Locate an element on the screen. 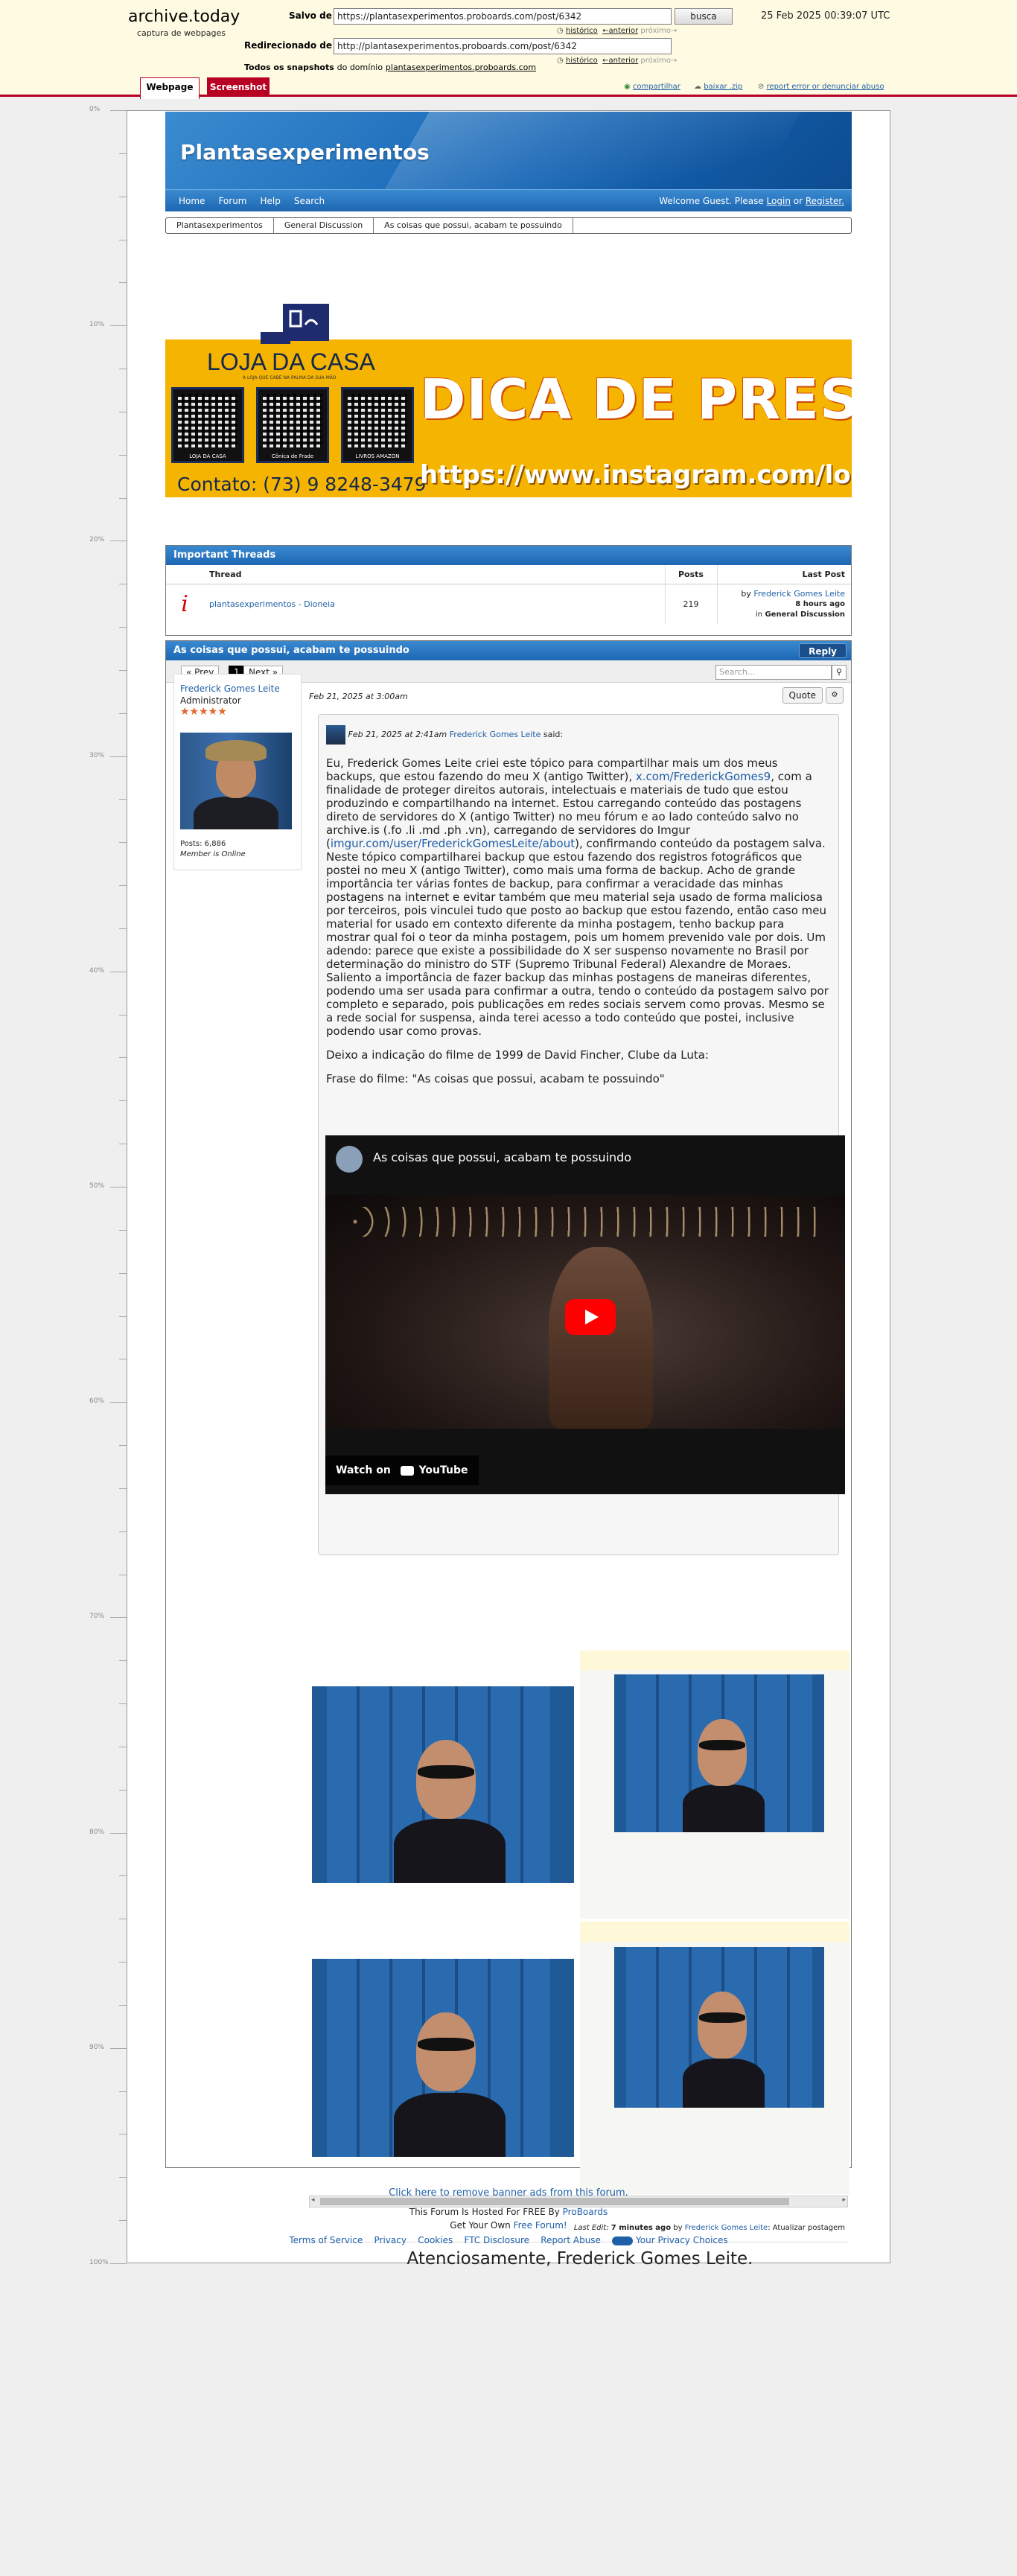  play-icon is located at coordinates (590, 1317).